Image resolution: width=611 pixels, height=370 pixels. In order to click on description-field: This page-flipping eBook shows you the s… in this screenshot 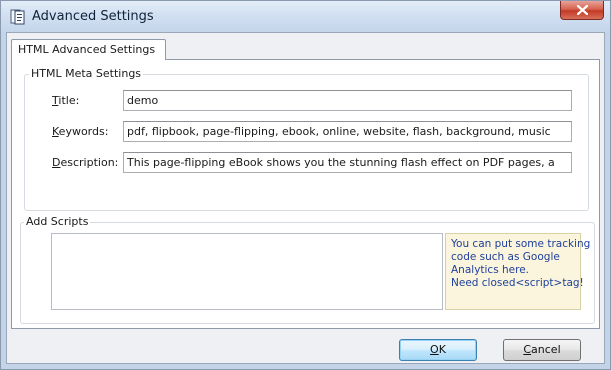, I will do `click(347, 162)`.